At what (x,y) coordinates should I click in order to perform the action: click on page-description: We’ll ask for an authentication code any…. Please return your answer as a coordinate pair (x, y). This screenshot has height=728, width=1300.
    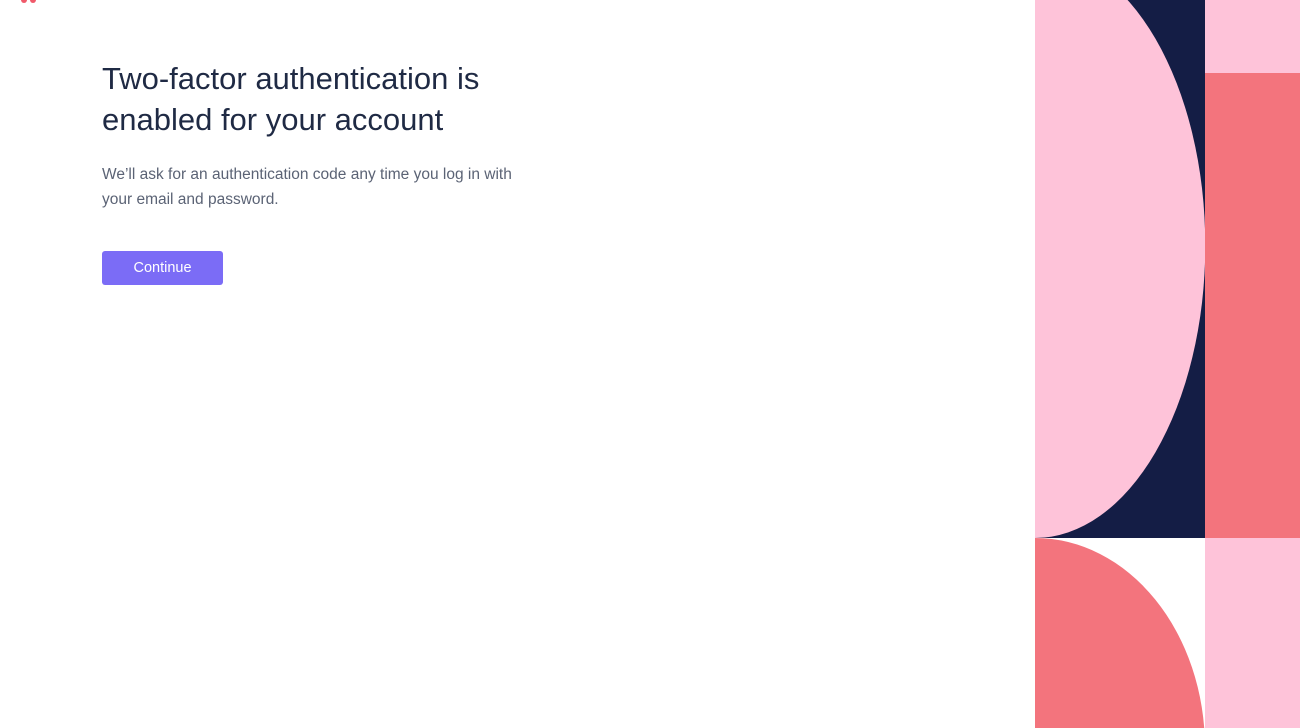
    Looking at the image, I should click on (307, 187).